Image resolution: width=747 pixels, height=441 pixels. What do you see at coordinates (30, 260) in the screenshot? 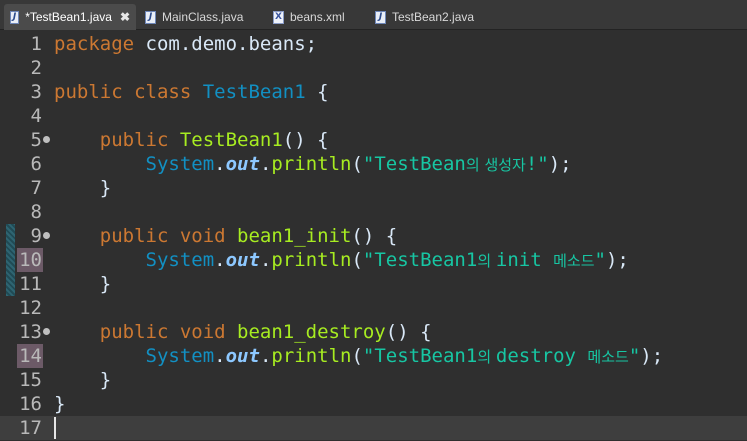
I see `line-number: 10` at bounding box center [30, 260].